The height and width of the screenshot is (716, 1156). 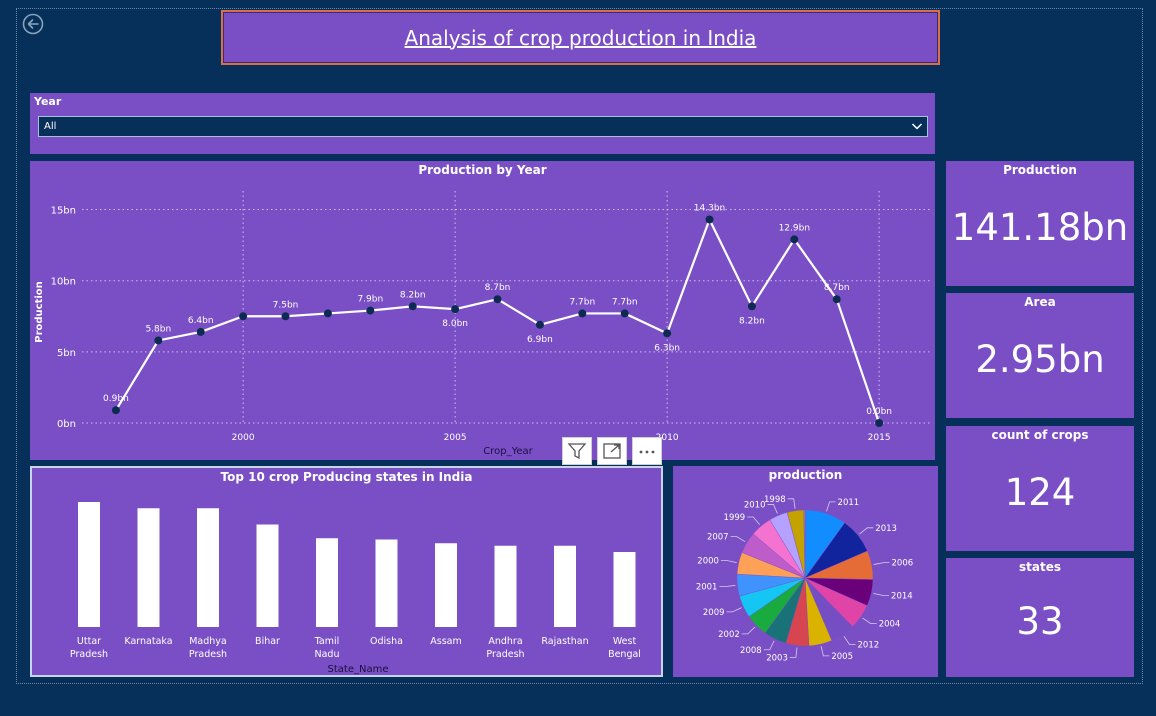 I want to click on data-label: 8.2bn, so click(x=752, y=321).